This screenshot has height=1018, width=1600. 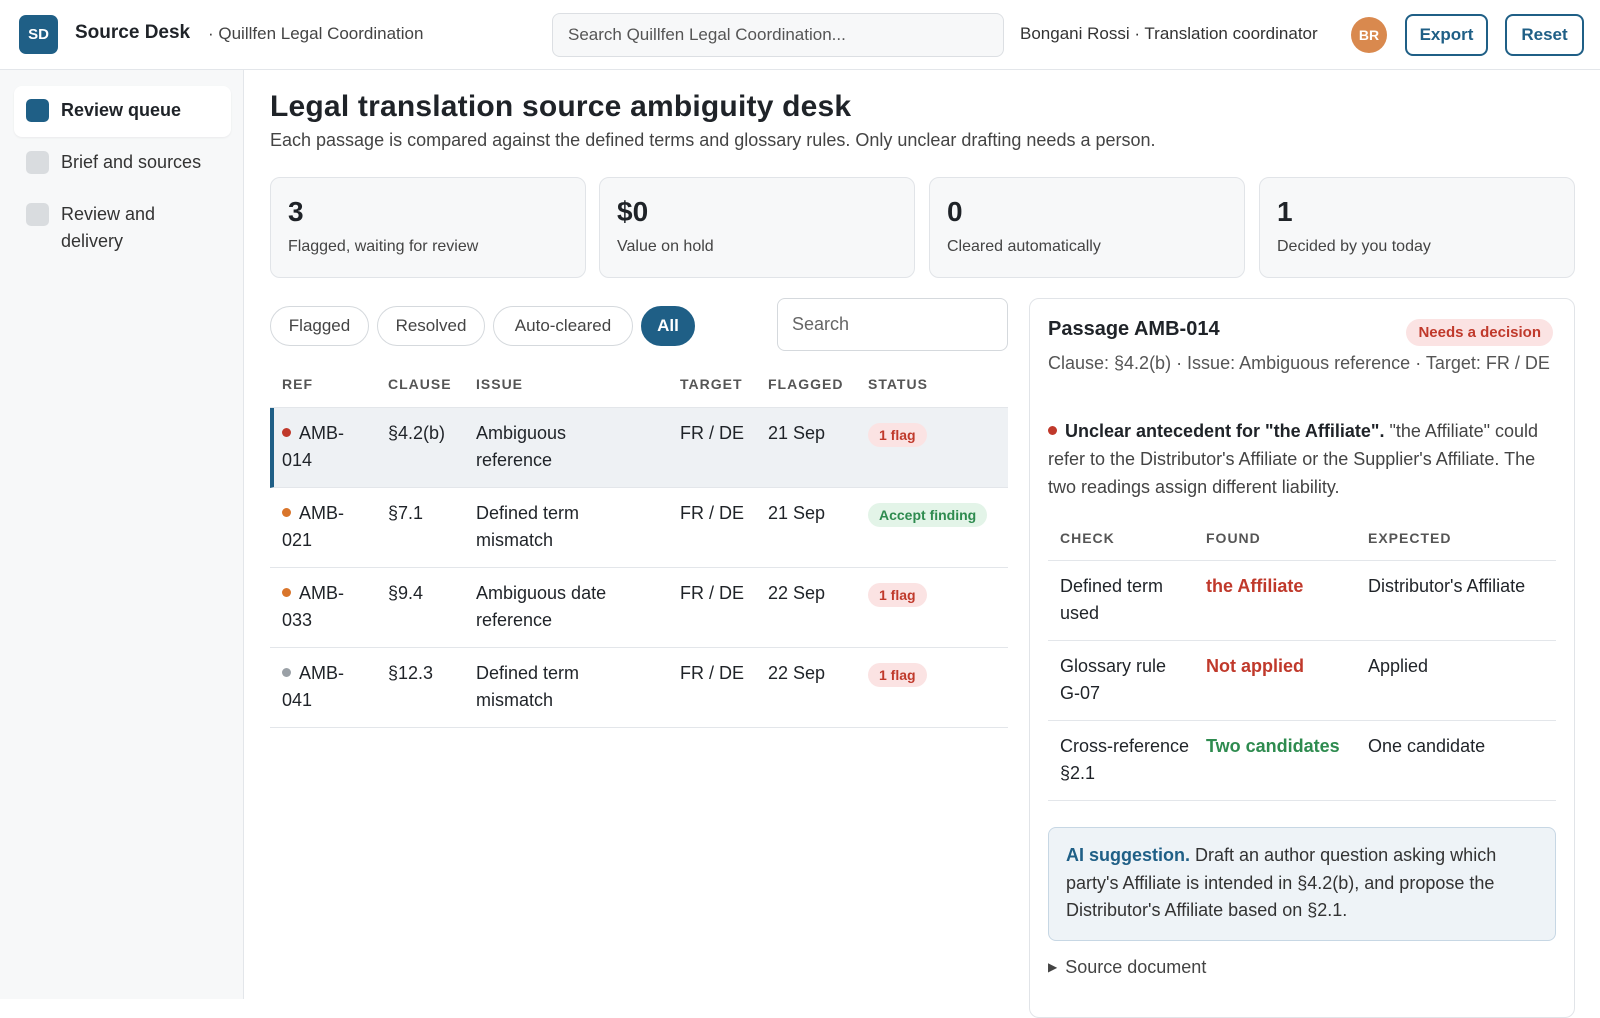 What do you see at coordinates (521, 446) in the screenshot?
I see `row-issue: Ambiguous reference` at bounding box center [521, 446].